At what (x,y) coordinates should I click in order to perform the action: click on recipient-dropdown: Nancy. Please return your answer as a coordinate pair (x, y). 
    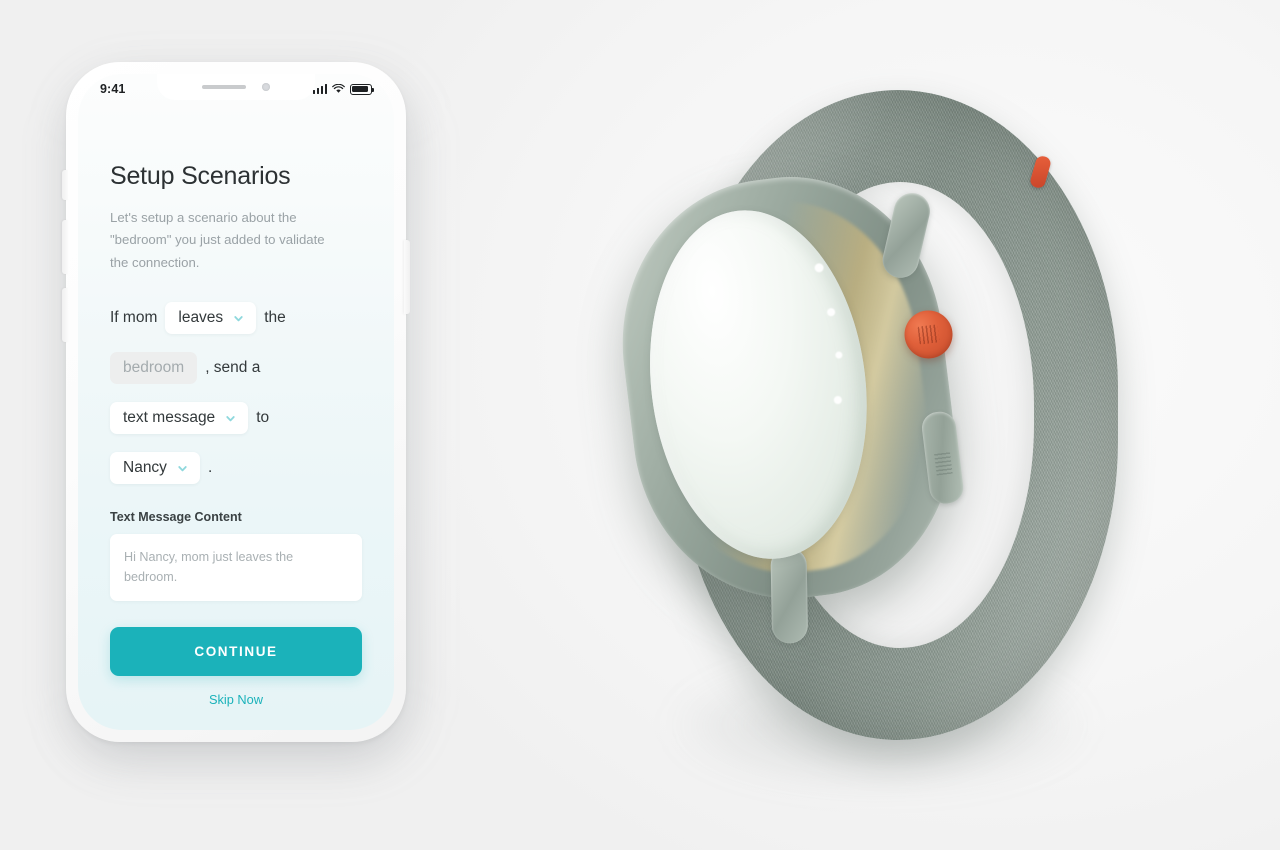
    Looking at the image, I should click on (155, 468).